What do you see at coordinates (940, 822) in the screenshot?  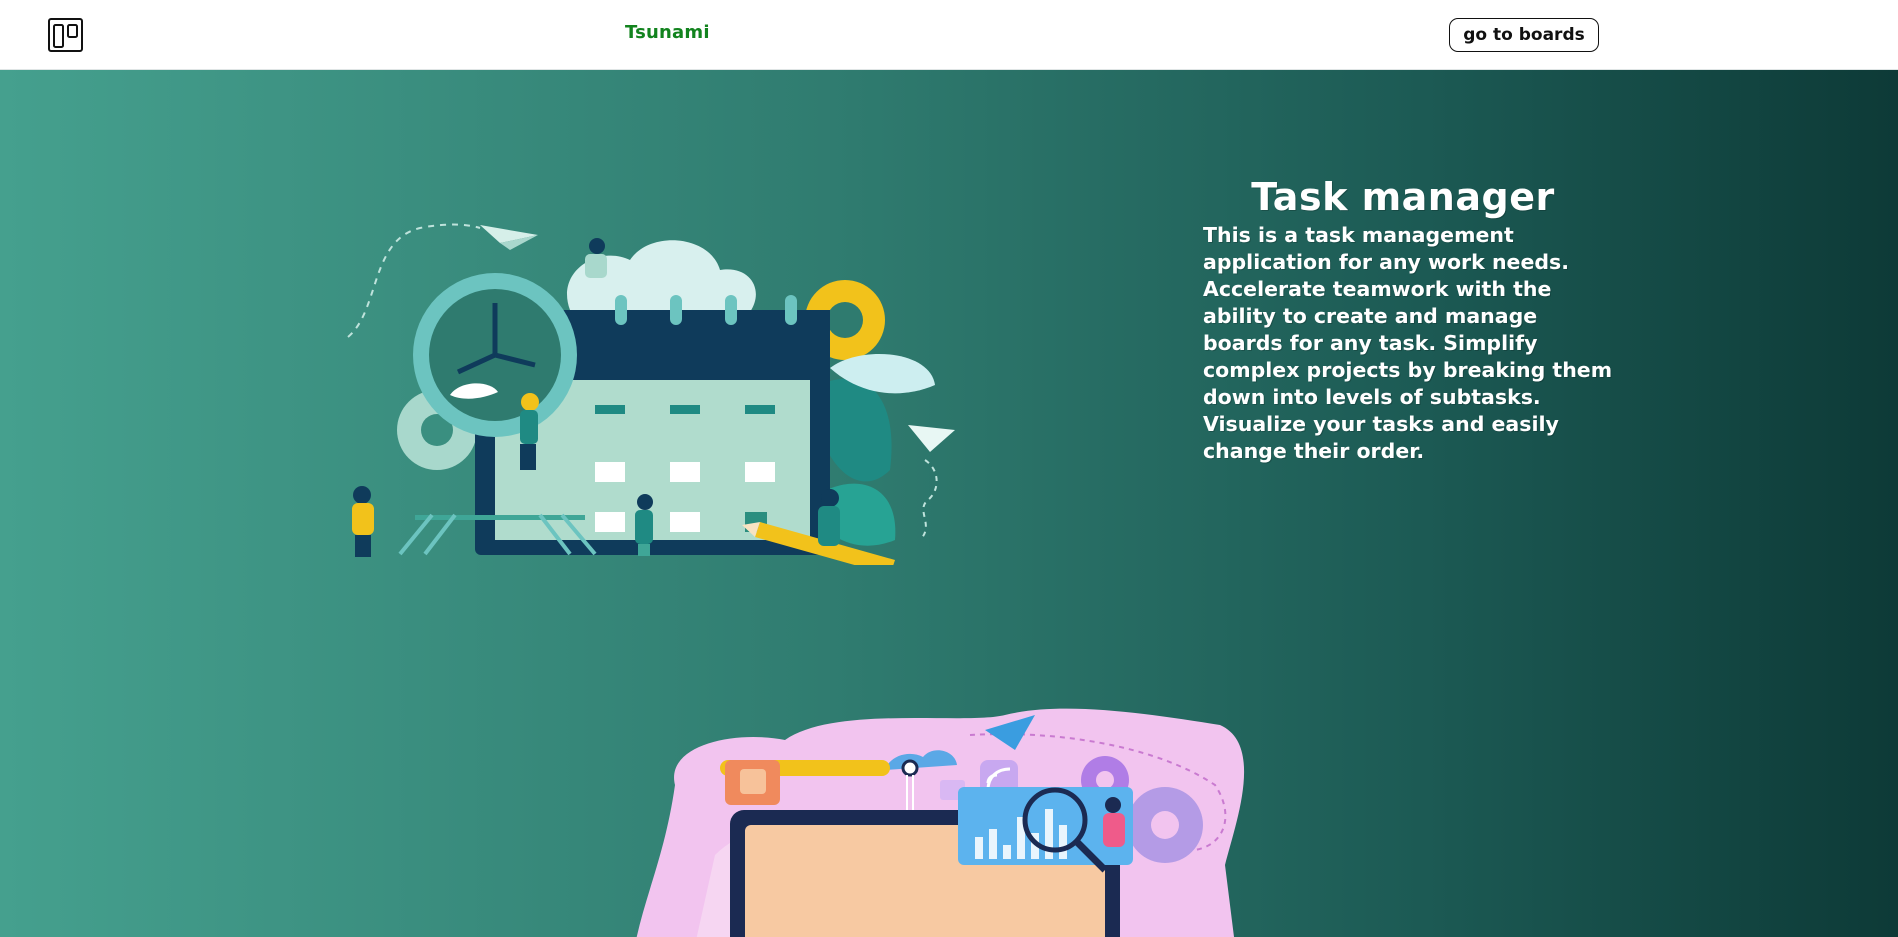 I see `dashboard-analytics-illustration` at bounding box center [940, 822].